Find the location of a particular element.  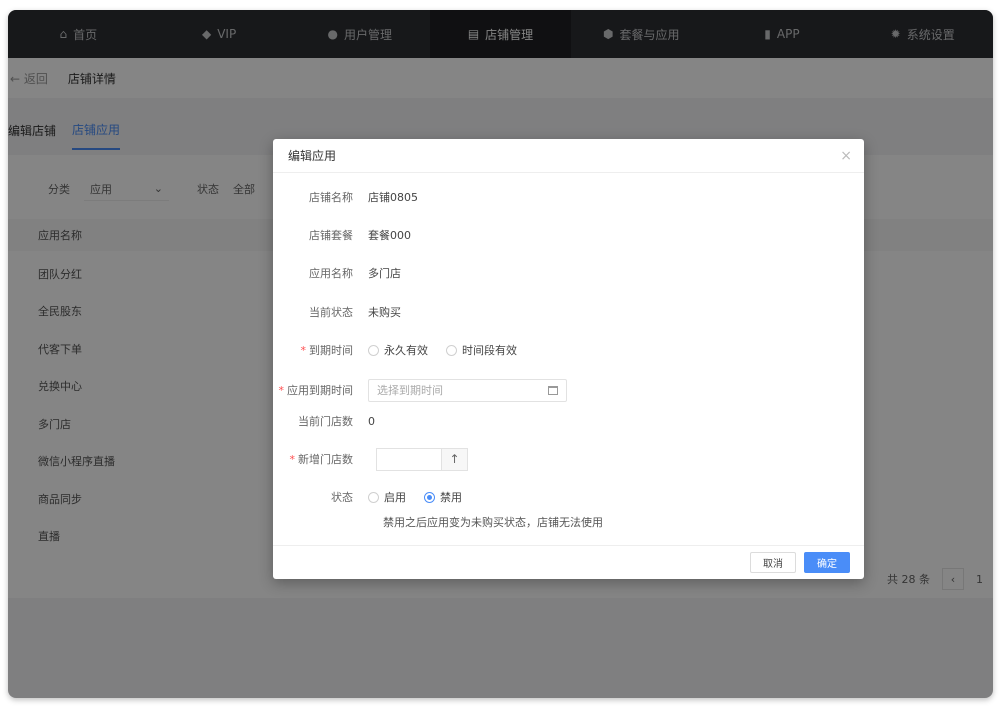

app-expire-label: * 应用到期时间 is located at coordinates (320, 390).